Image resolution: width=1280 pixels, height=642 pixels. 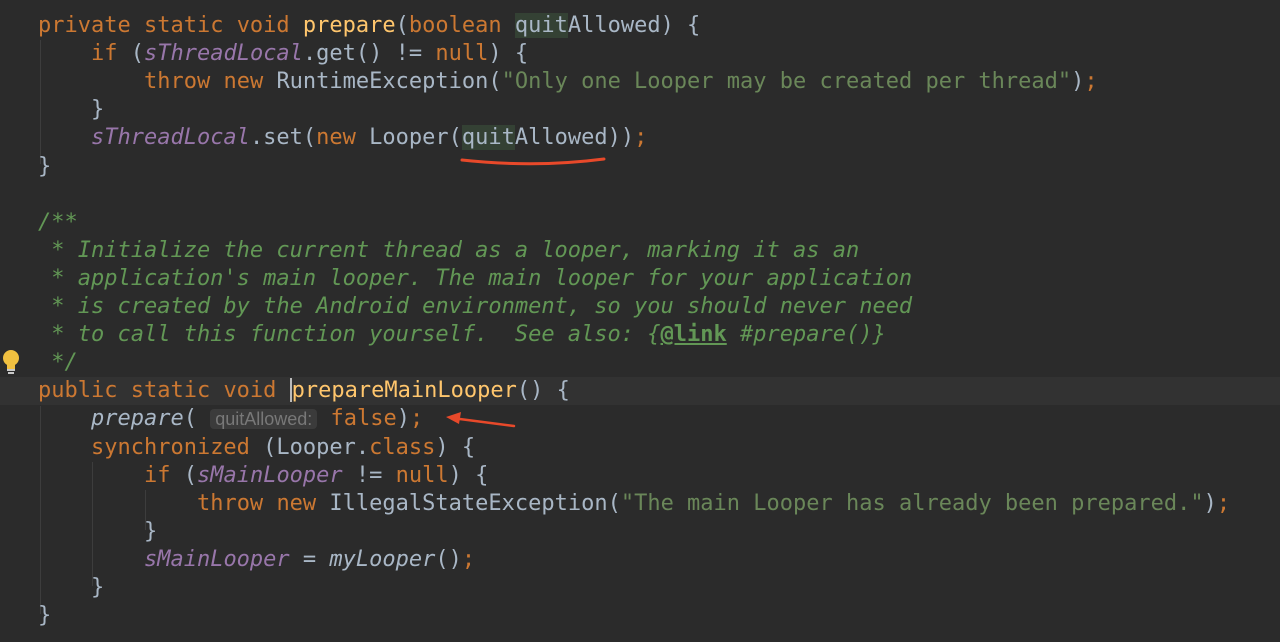 I want to click on code-token: false, so click(x=363, y=419).